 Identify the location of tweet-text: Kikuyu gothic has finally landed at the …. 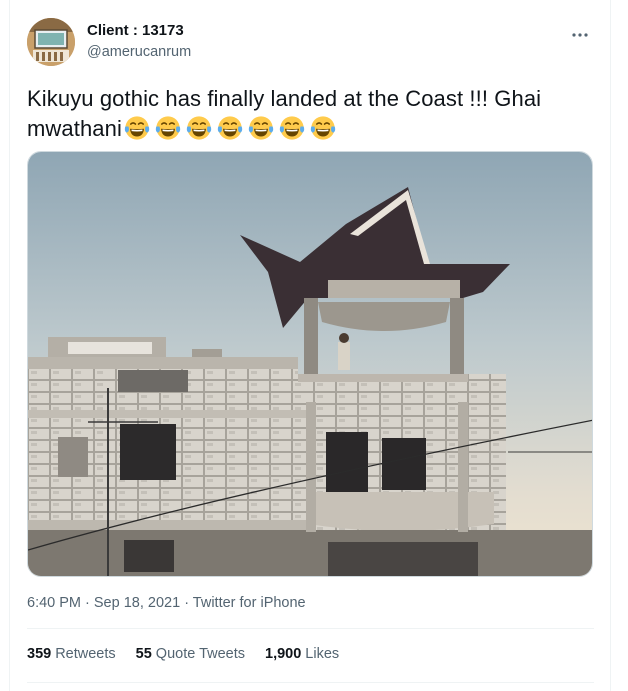
(310, 114).